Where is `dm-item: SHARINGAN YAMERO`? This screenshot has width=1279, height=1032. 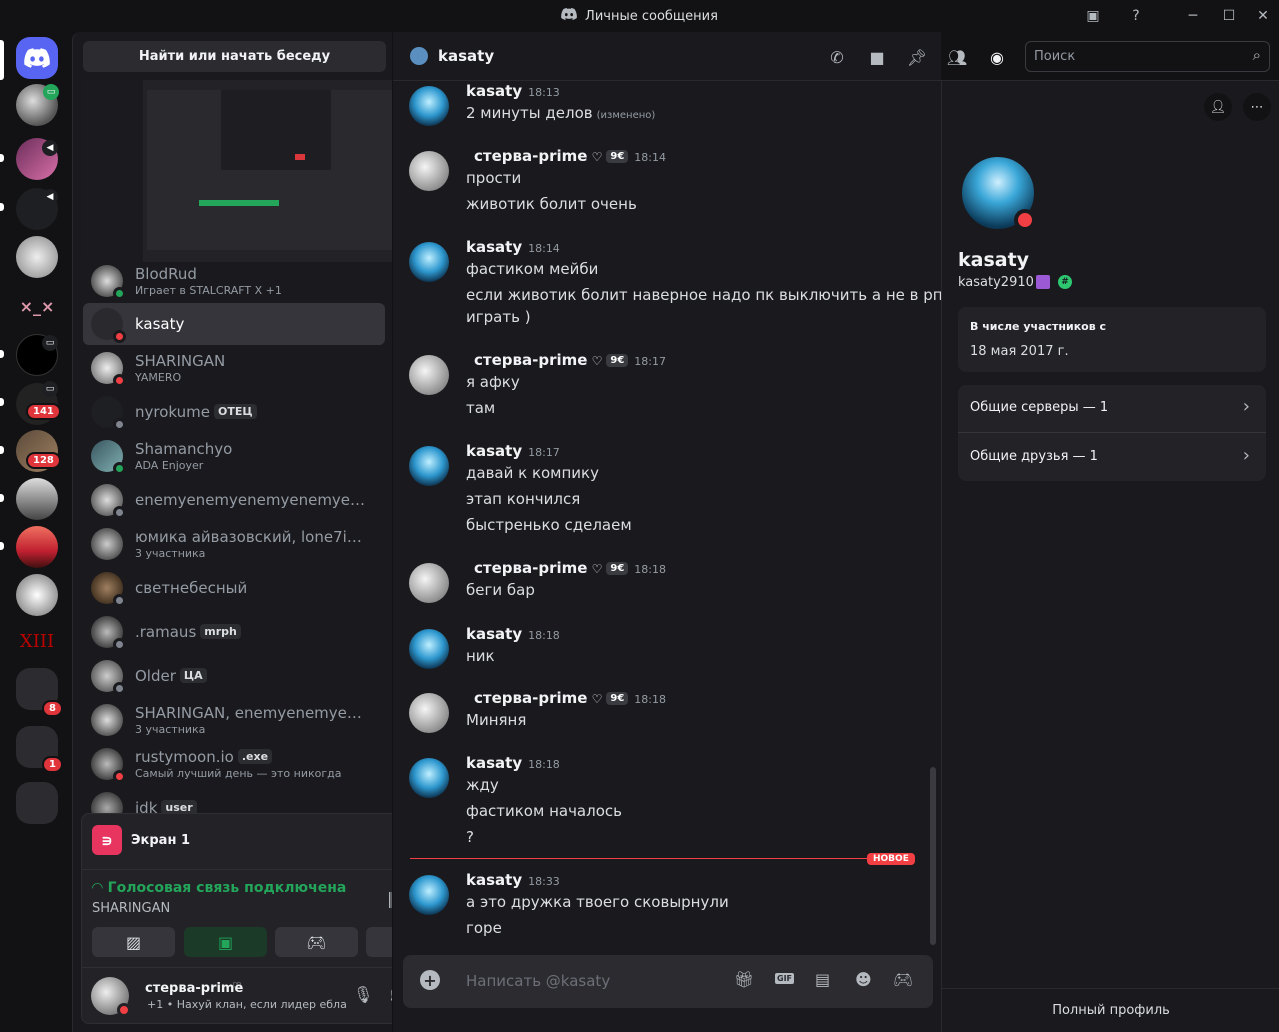
dm-item: SHARINGAN YAMERO is located at coordinates (234, 368).